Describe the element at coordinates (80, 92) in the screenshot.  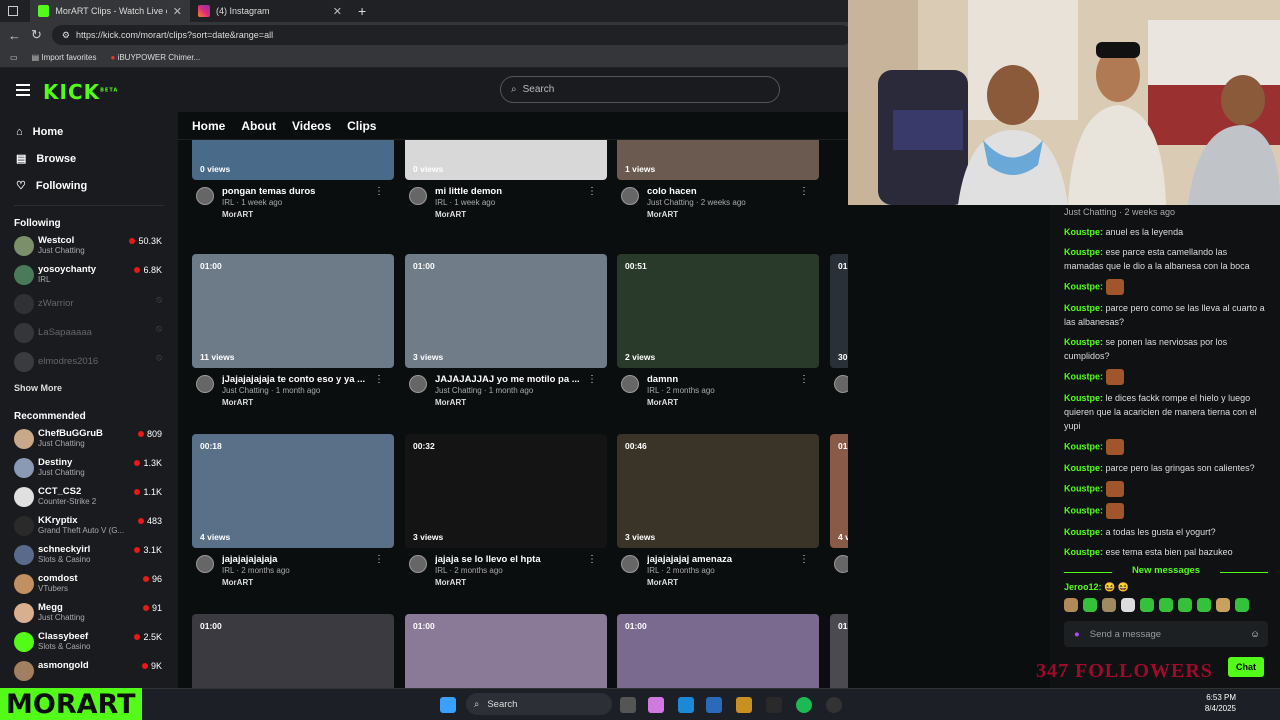
I see `kick-logo: KICKBETA` at that location.